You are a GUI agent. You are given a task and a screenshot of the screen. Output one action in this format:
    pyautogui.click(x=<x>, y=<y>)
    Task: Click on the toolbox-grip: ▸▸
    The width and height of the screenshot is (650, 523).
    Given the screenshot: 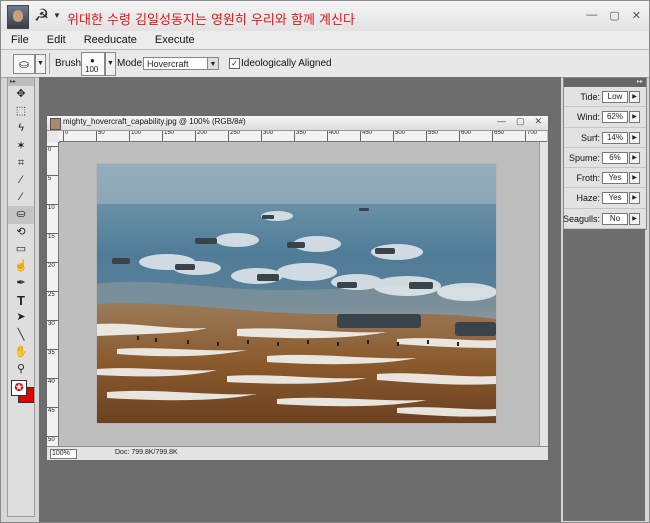 What is the action you would take?
    pyautogui.click(x=21, y=82)
    